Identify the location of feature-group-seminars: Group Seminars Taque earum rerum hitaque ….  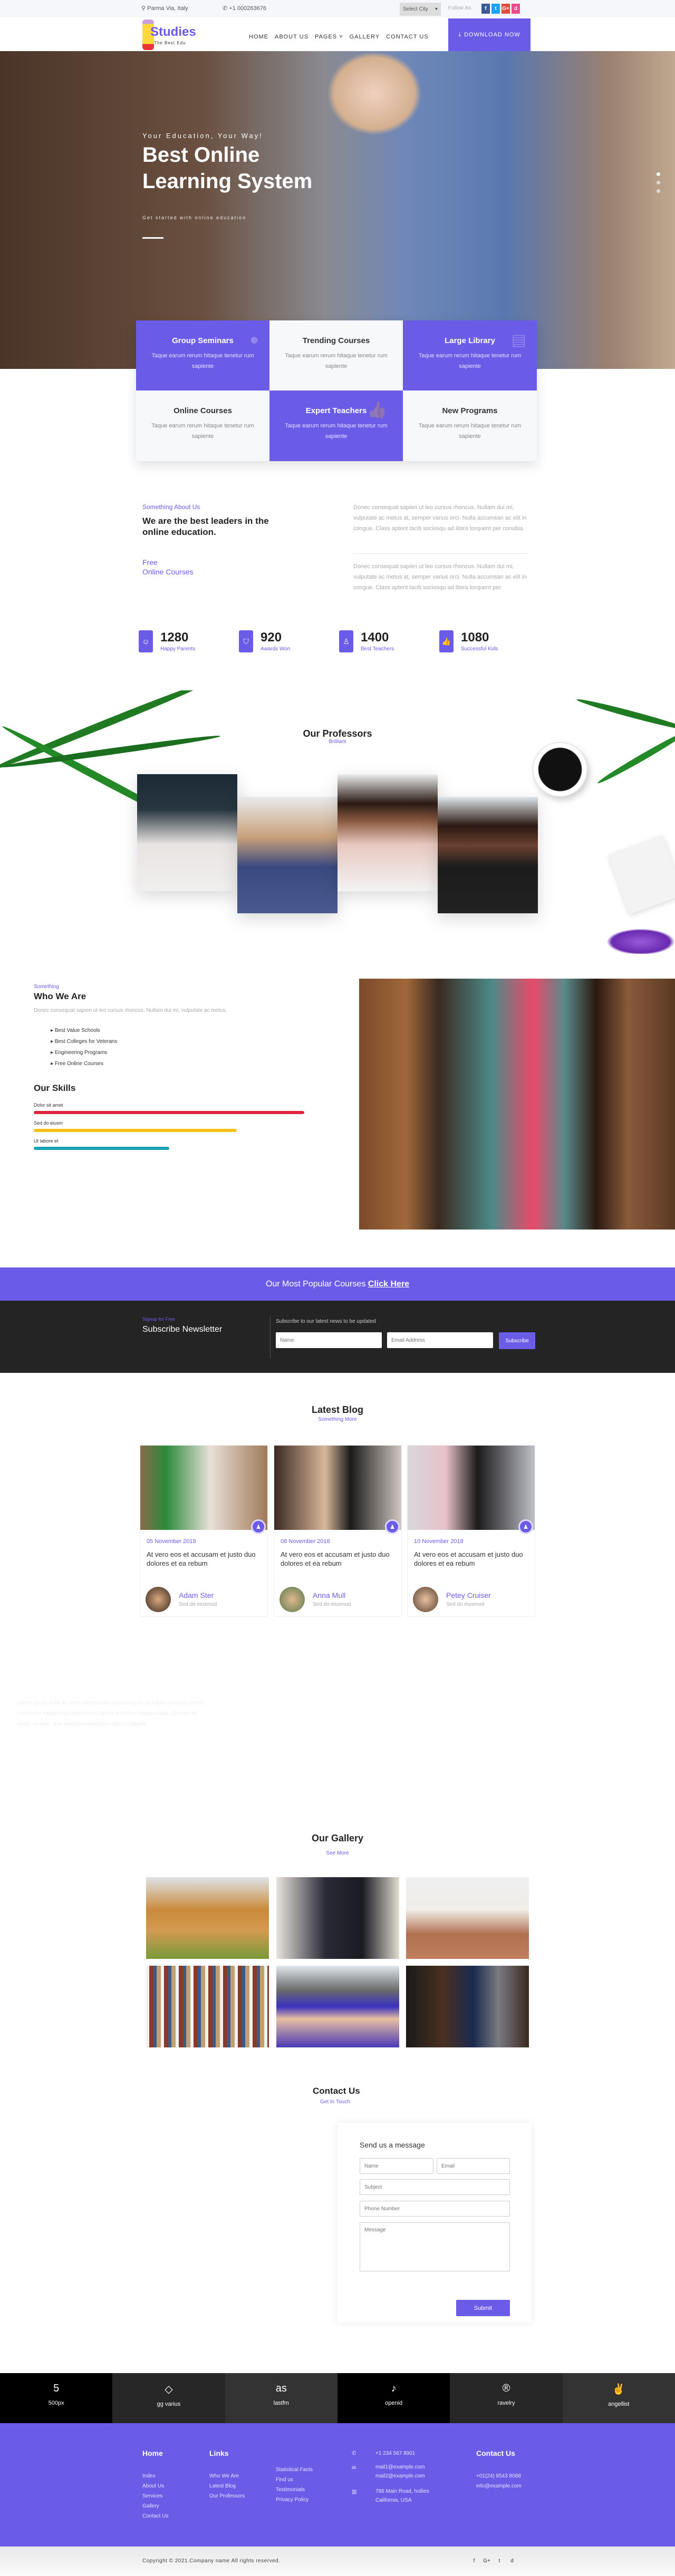
(202, 355).